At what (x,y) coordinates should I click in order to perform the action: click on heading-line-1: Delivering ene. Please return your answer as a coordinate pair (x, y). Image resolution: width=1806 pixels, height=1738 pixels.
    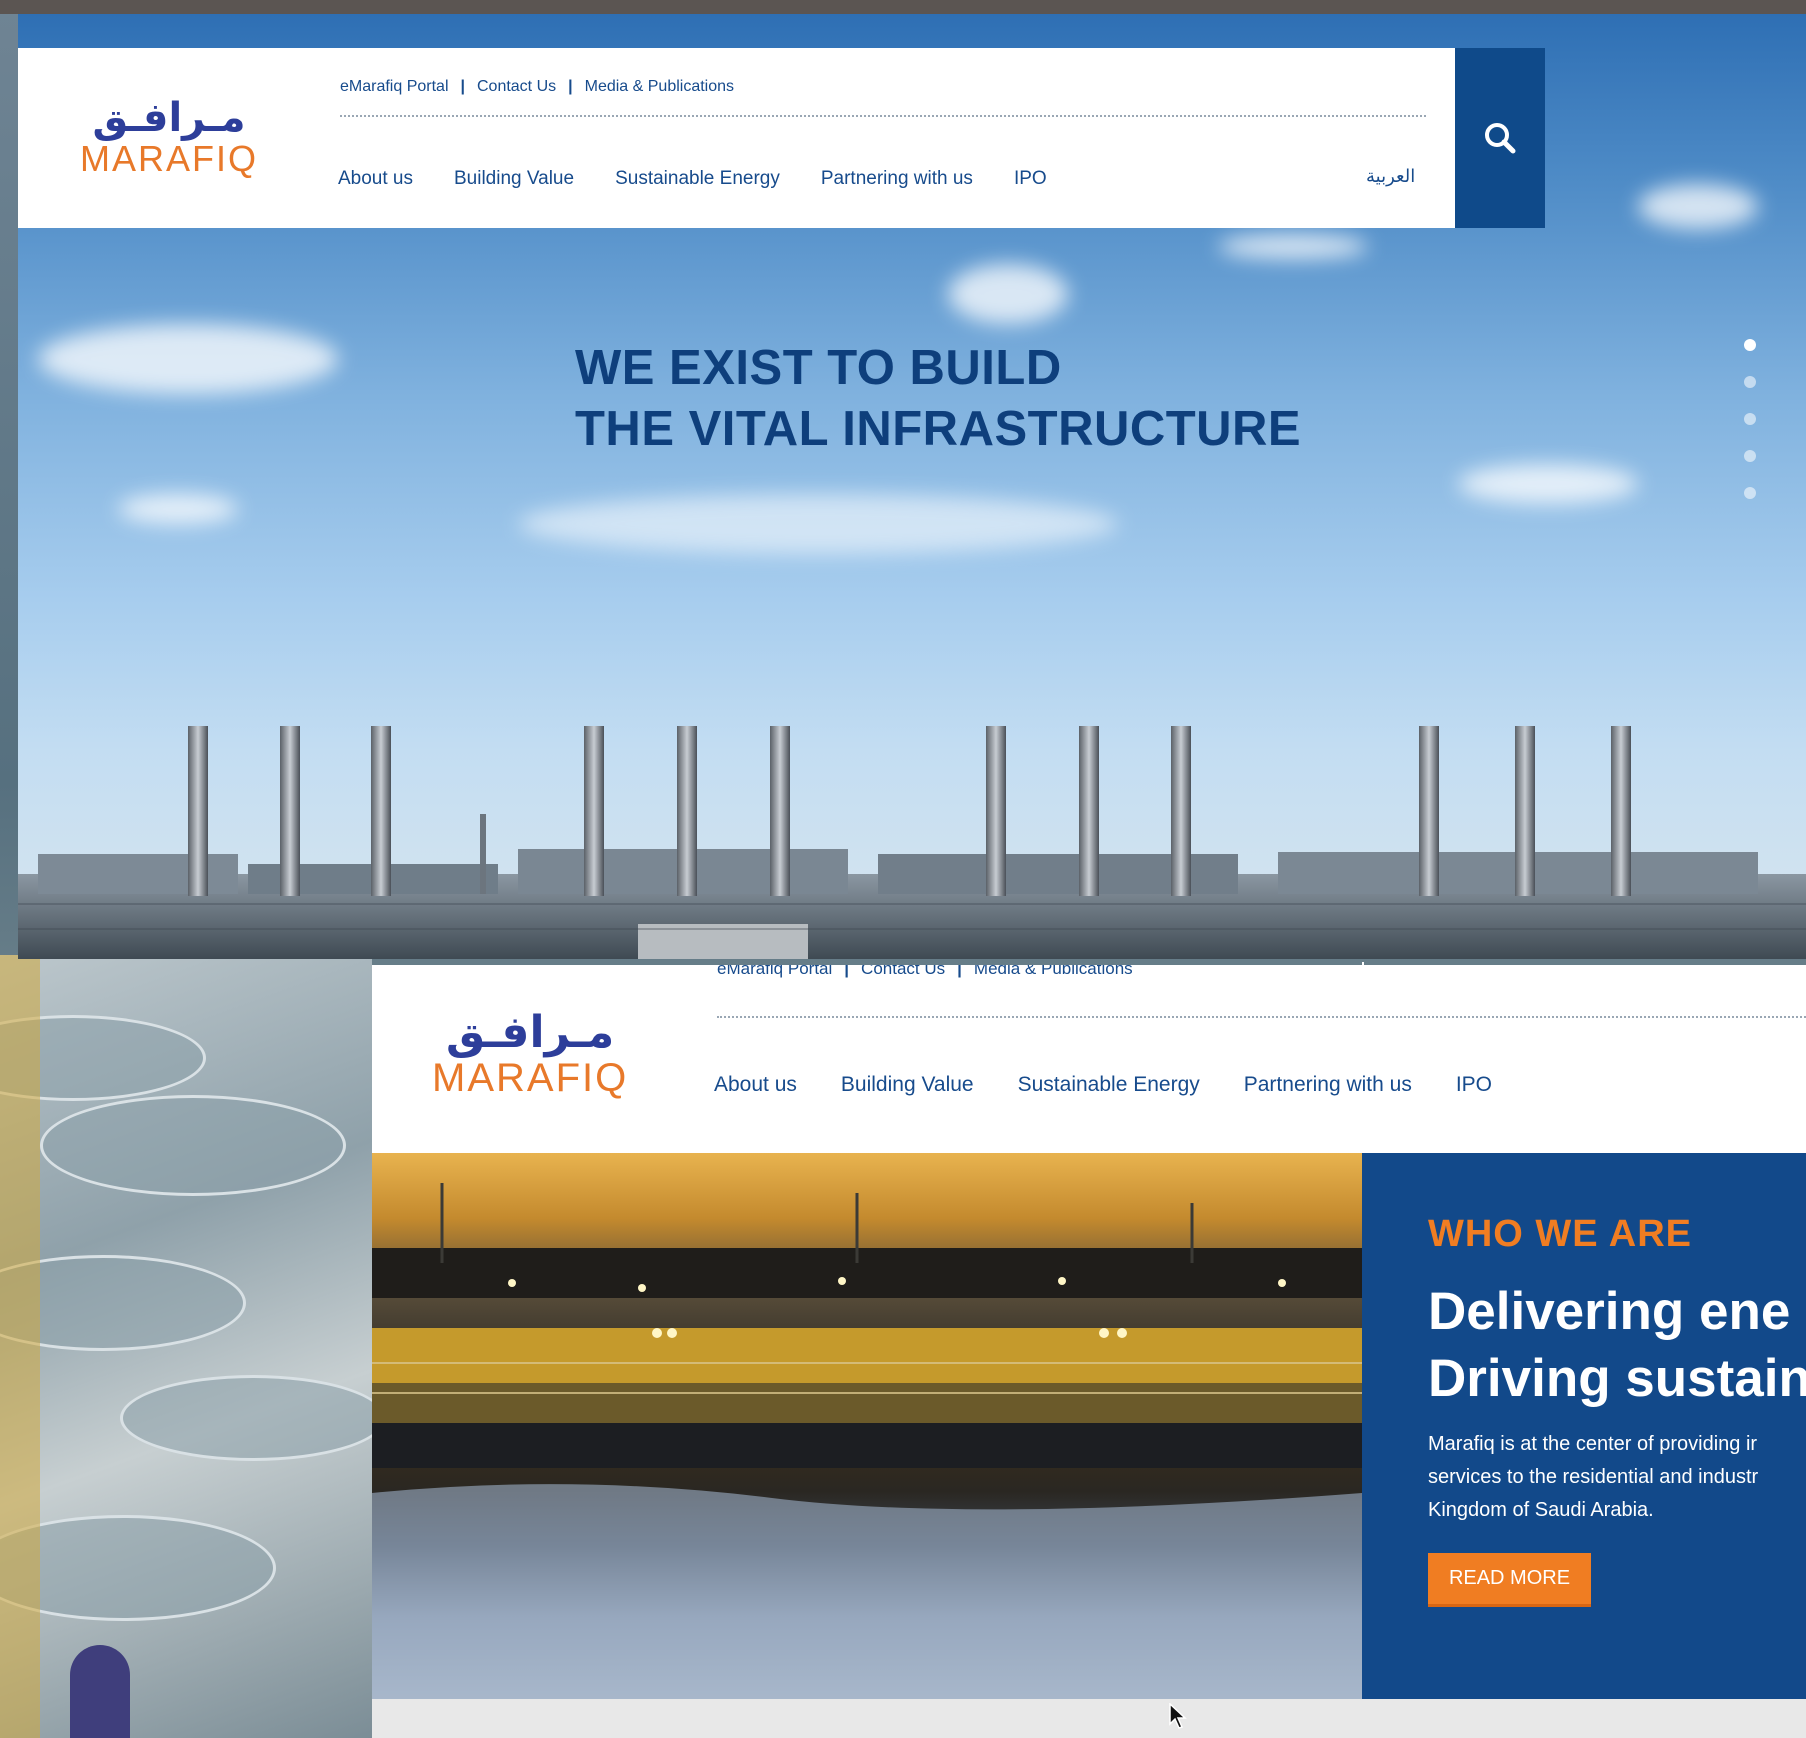
    Looking at the image, I should click on (1609, 1311).